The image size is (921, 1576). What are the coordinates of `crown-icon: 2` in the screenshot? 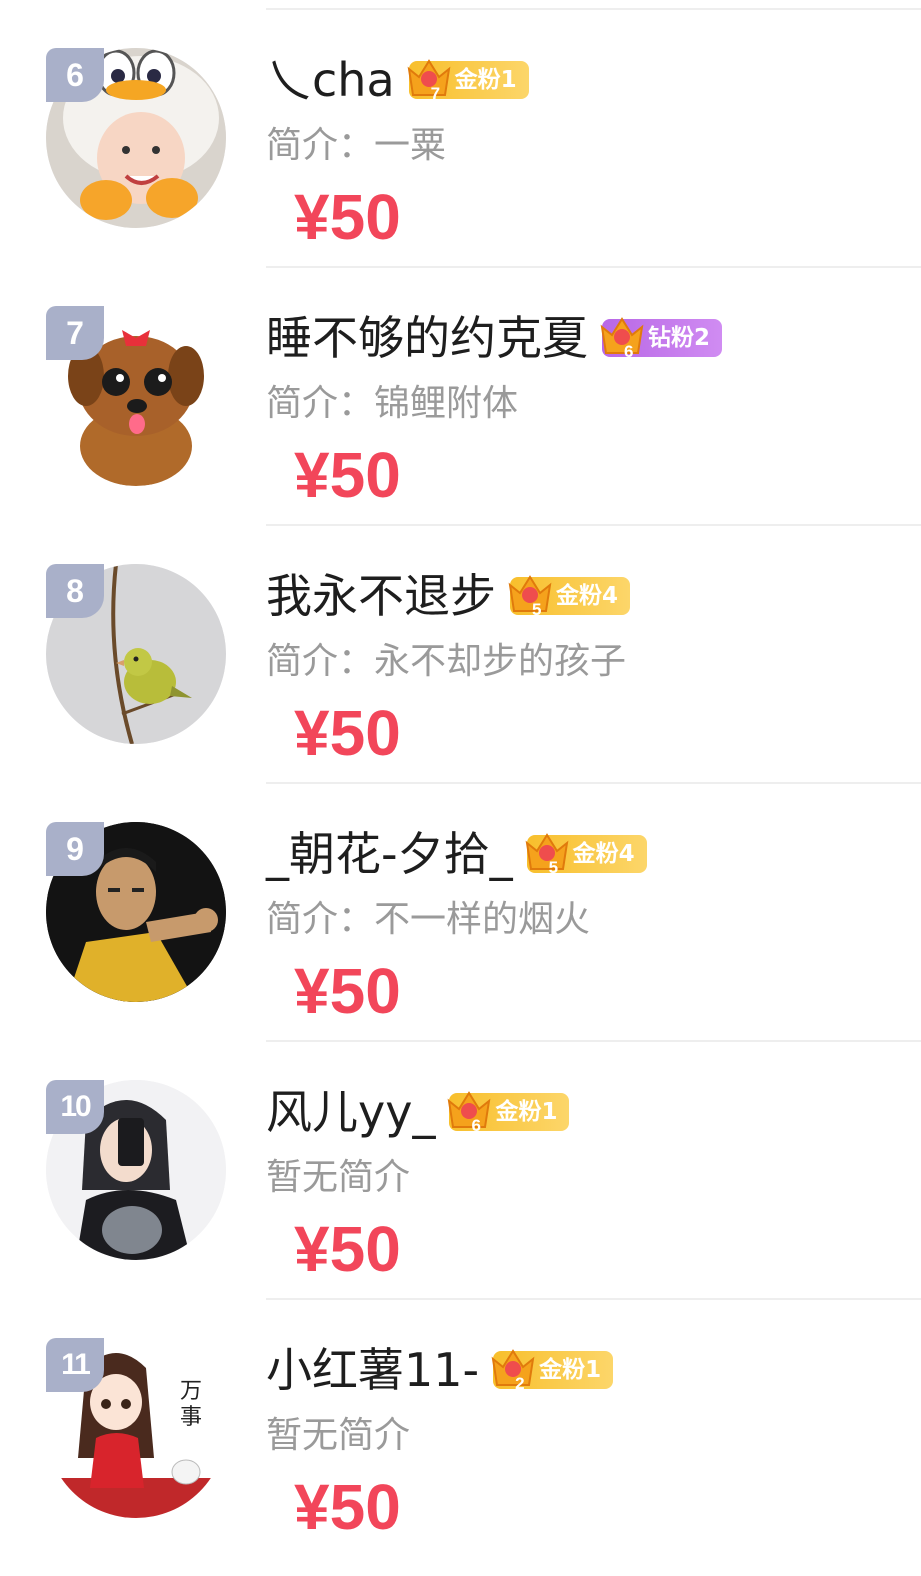 It's located at (513, 1369).